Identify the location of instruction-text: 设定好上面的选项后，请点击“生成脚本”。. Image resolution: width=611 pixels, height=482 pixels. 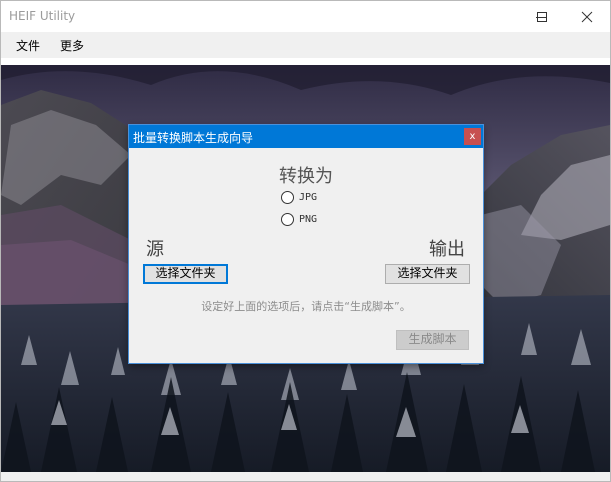
(306, 306).